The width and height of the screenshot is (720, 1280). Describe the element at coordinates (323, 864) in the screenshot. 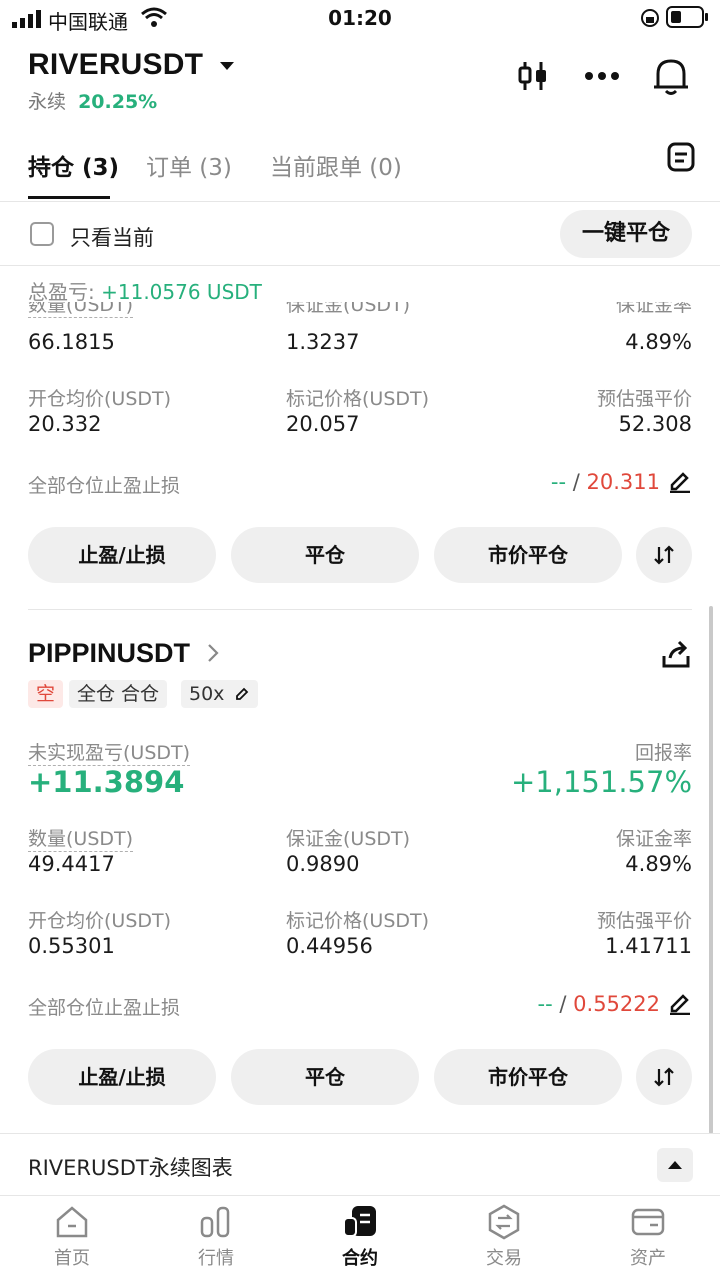

I see `margin-value: 0.9890` at that location.